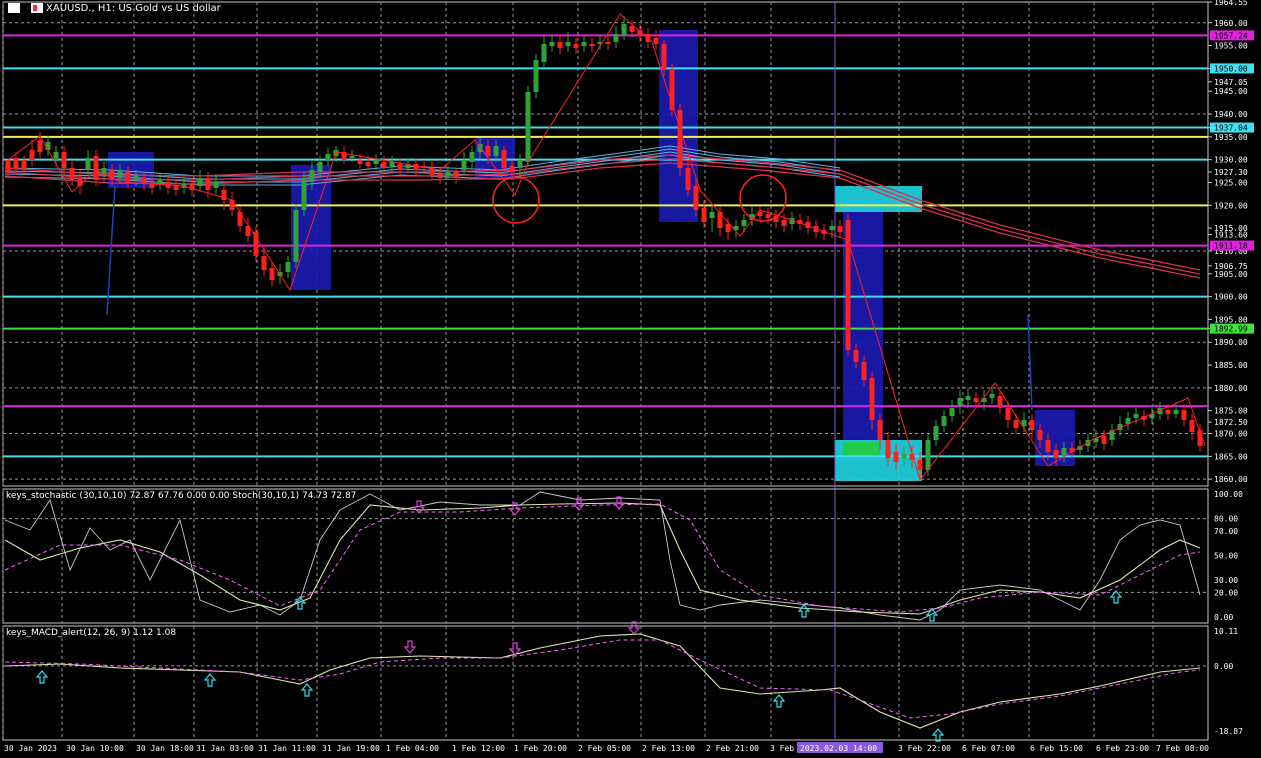 This screenshot has width=1261, height=758. What do you see at coordinates (540, 748) in the screenshot?
I see `time-label: 1 Feb 20:00` at bounding box center [540, 748].